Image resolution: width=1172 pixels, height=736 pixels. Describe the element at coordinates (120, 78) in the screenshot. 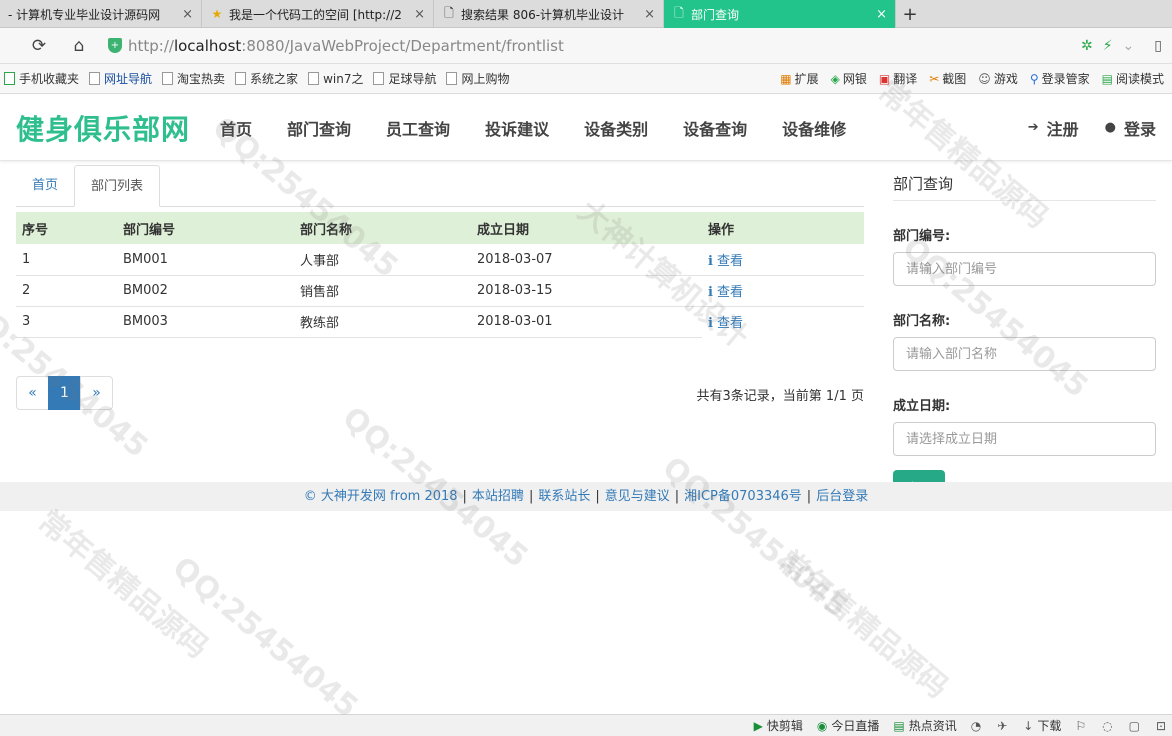

I see `bookmark-item: 网址导航` at that location.